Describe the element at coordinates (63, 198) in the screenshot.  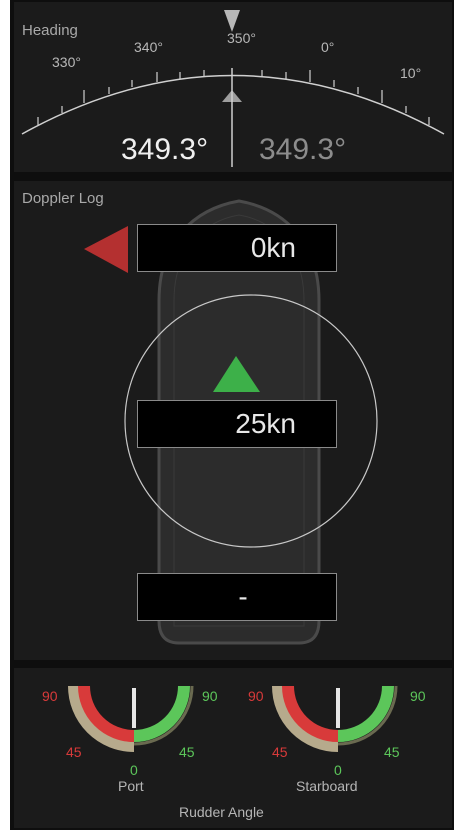
I see `doppler-log-label: Doppler Log` at that location.